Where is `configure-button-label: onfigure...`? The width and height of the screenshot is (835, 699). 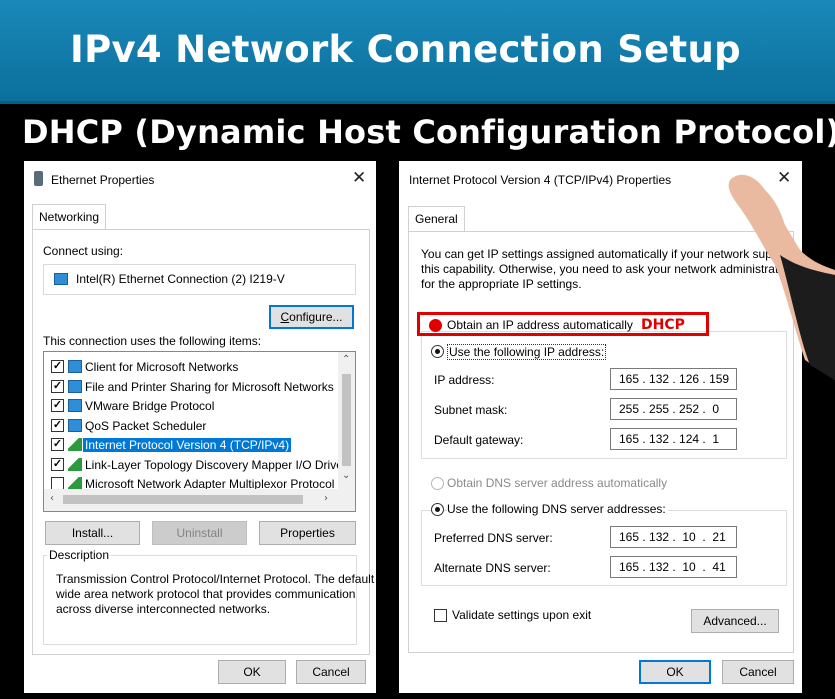
configure-button-label: onfigure... is located at coordinates (316, 317).